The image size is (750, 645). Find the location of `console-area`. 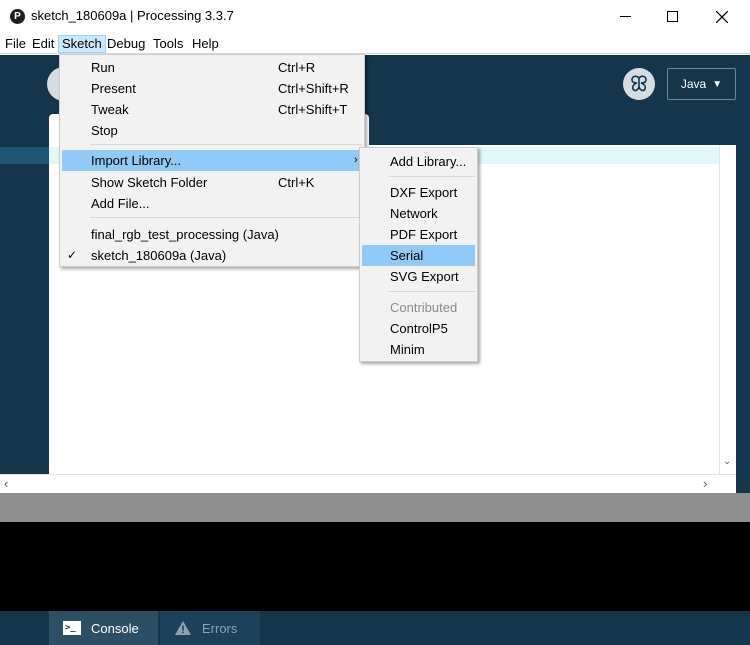

console-area is located at coordinates (375, 566).